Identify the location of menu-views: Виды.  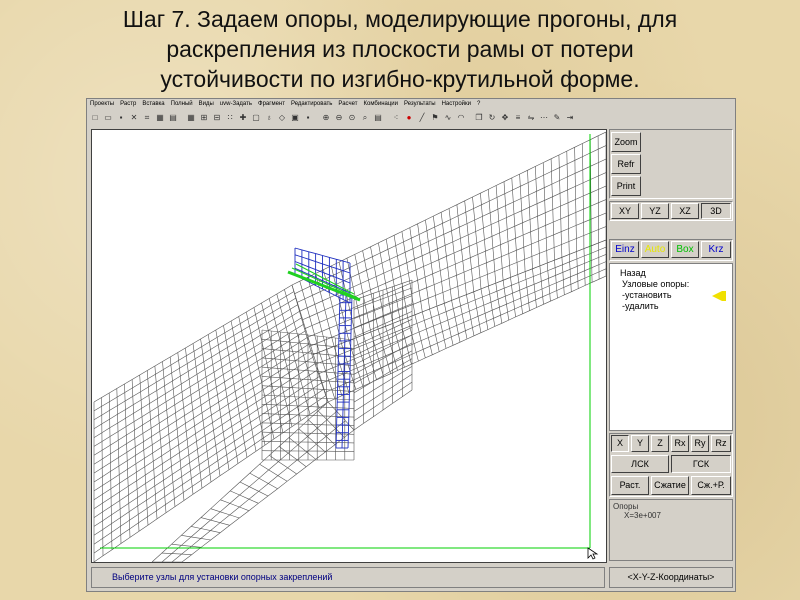
(206, 104).